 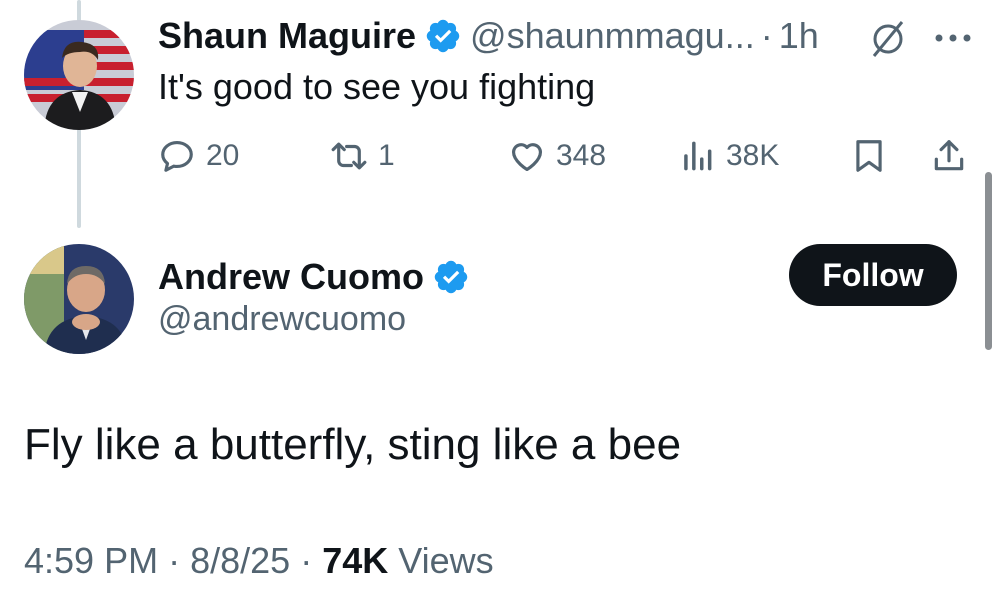 What do you see at coordinates (282, 319) in the screenshot?
I see `tweet-author-handle: @andrewcuomo` at bounding box center [282, 319].